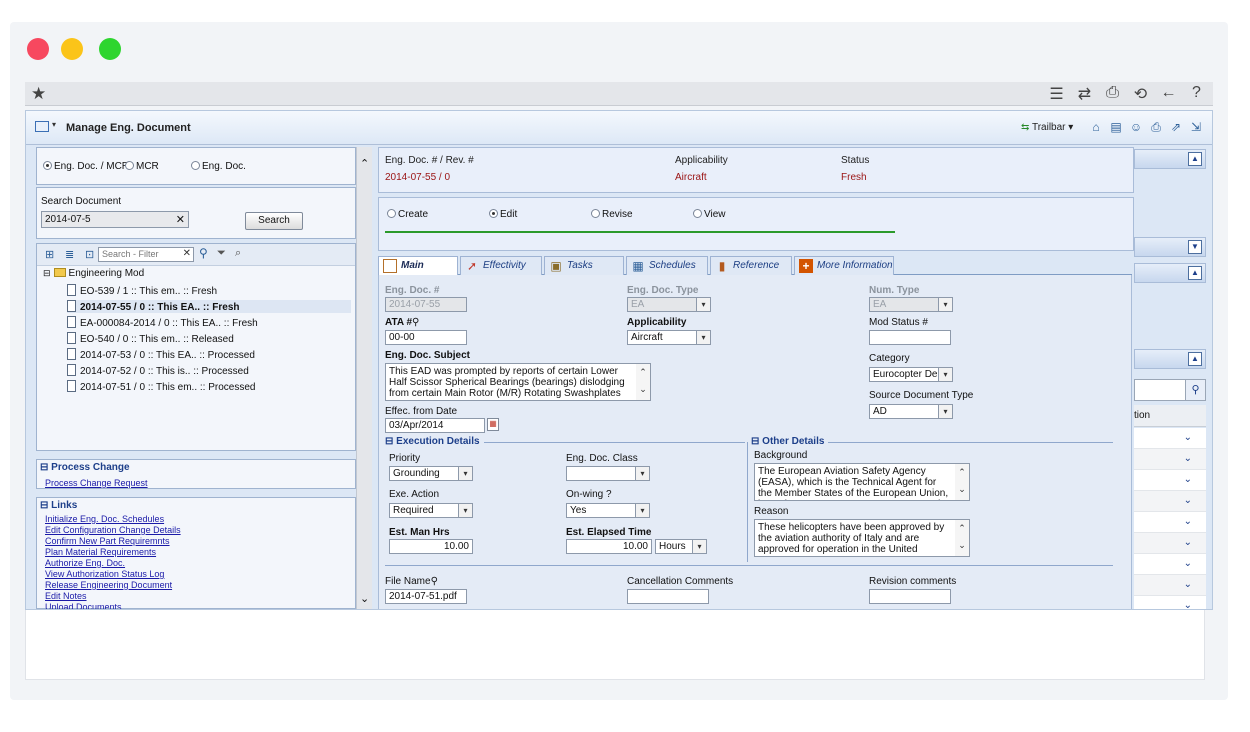  What do you see at coordinates (203, 253) in the screenshot?
I see `search-icon: ⚲` at bounding box center [203, 253].